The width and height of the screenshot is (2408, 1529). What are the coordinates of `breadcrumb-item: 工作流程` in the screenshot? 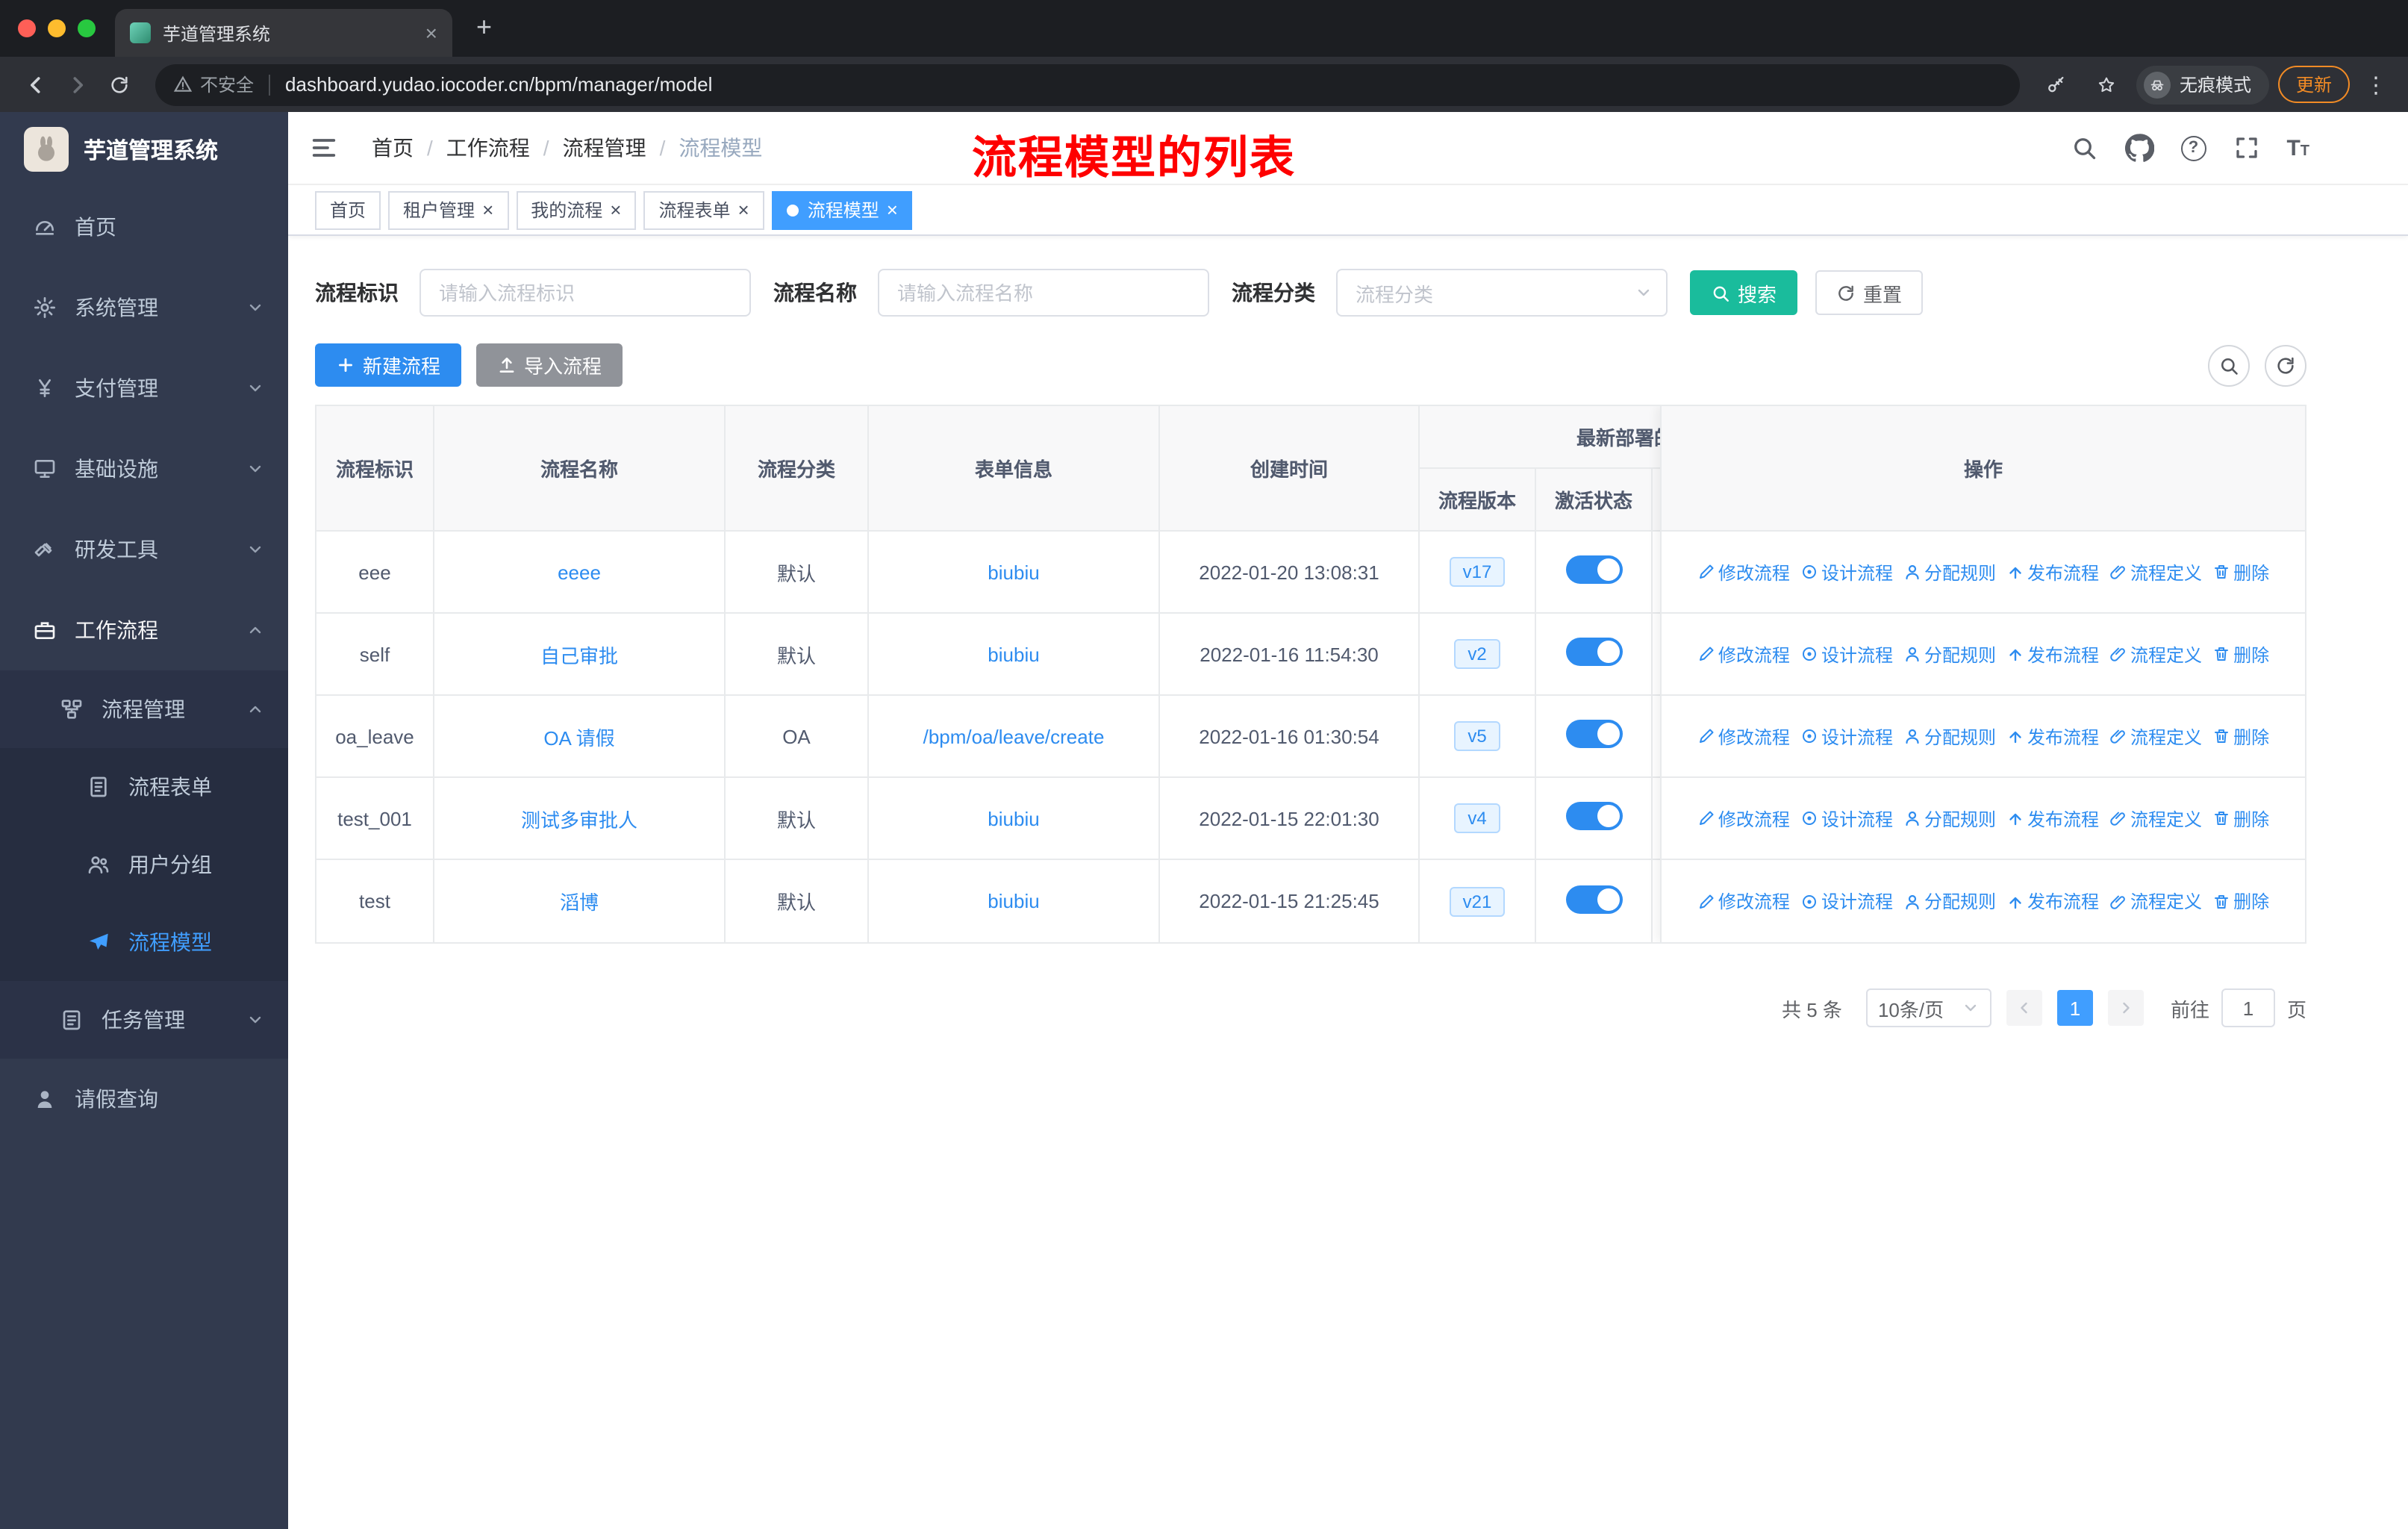 It's located at (488, 148).